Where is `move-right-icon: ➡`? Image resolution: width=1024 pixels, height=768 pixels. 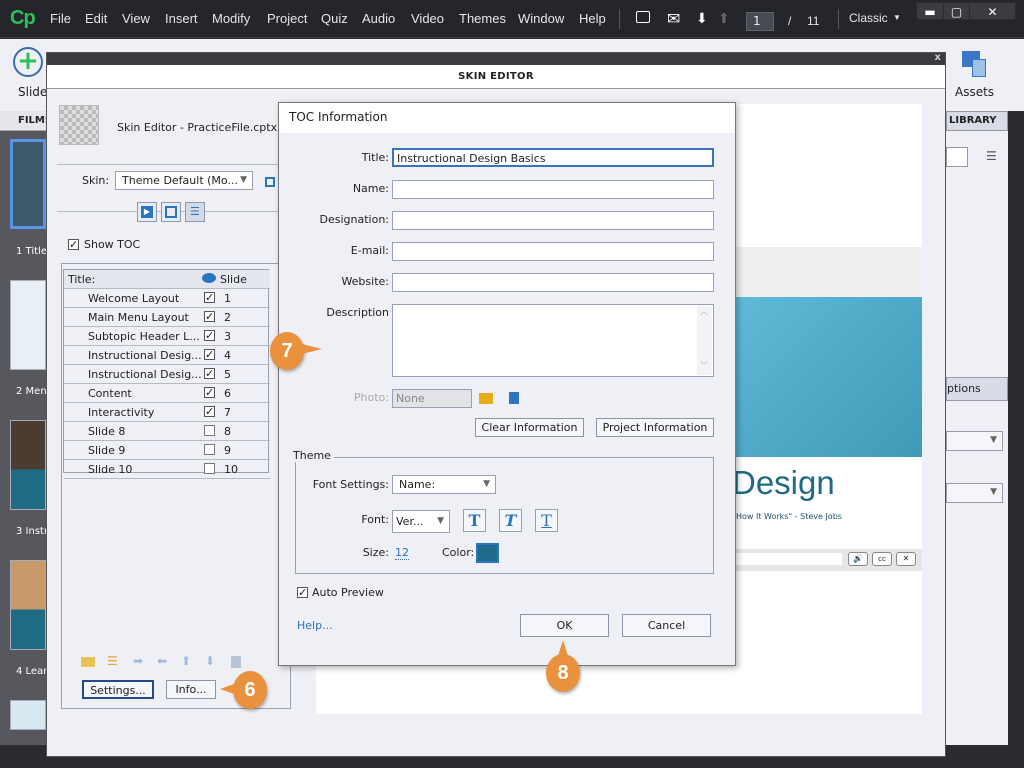 move-right-icon: ➡ is located at coordinates (138, 661).